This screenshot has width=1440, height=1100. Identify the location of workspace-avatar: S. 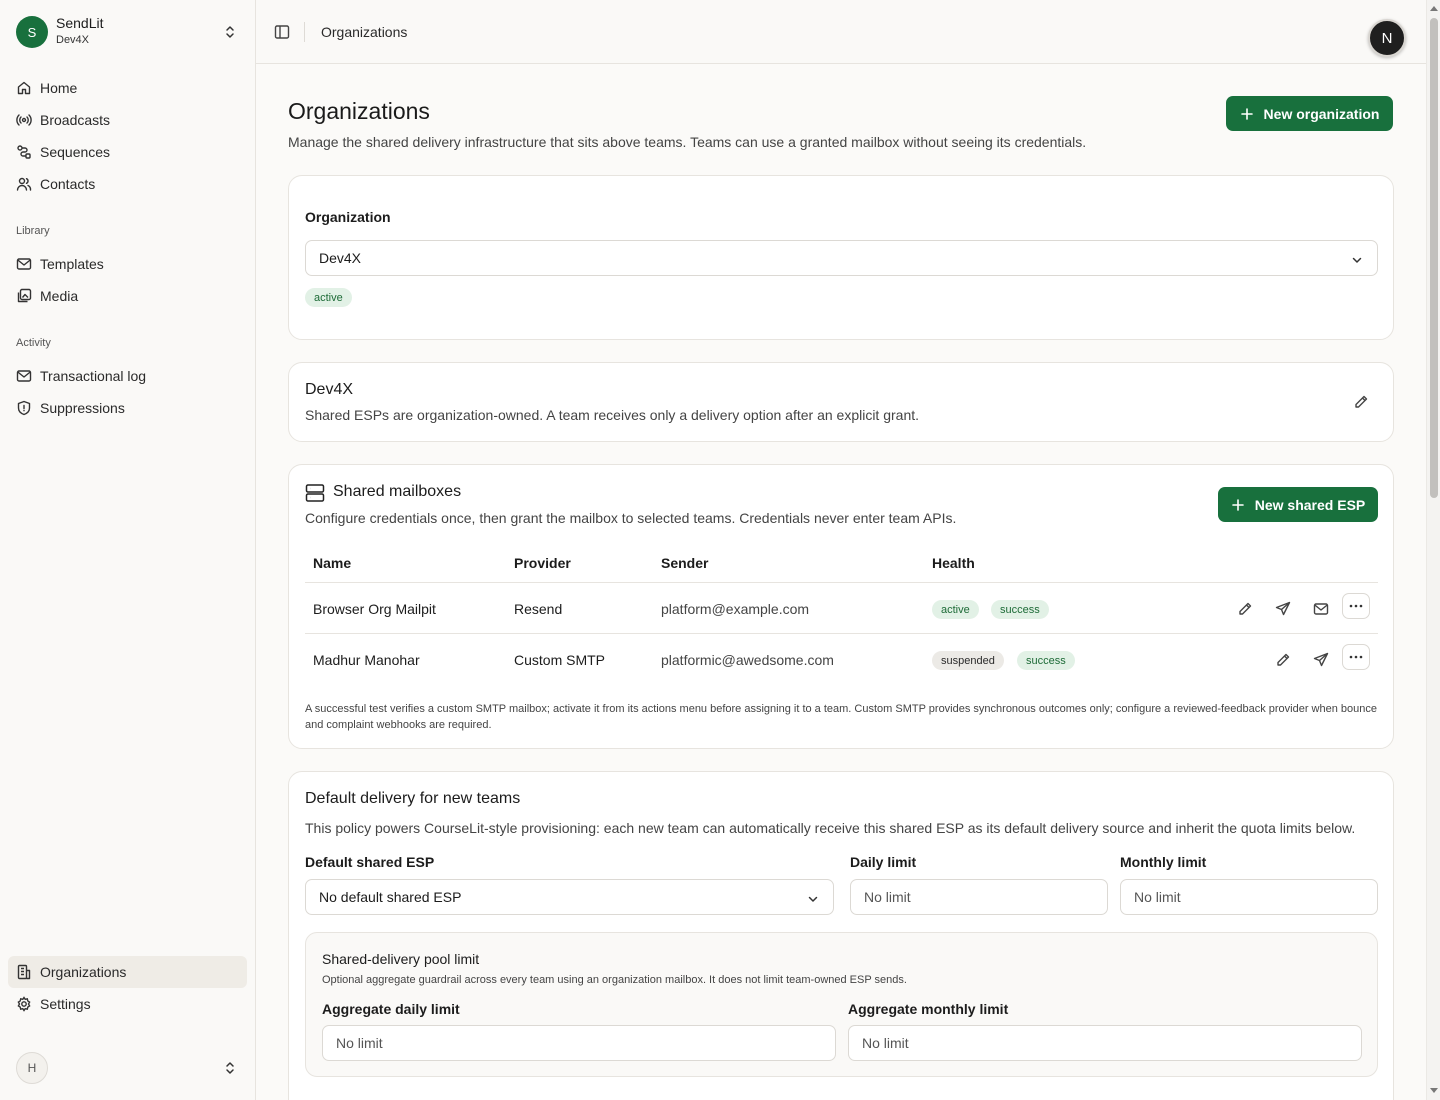
(32, 32).